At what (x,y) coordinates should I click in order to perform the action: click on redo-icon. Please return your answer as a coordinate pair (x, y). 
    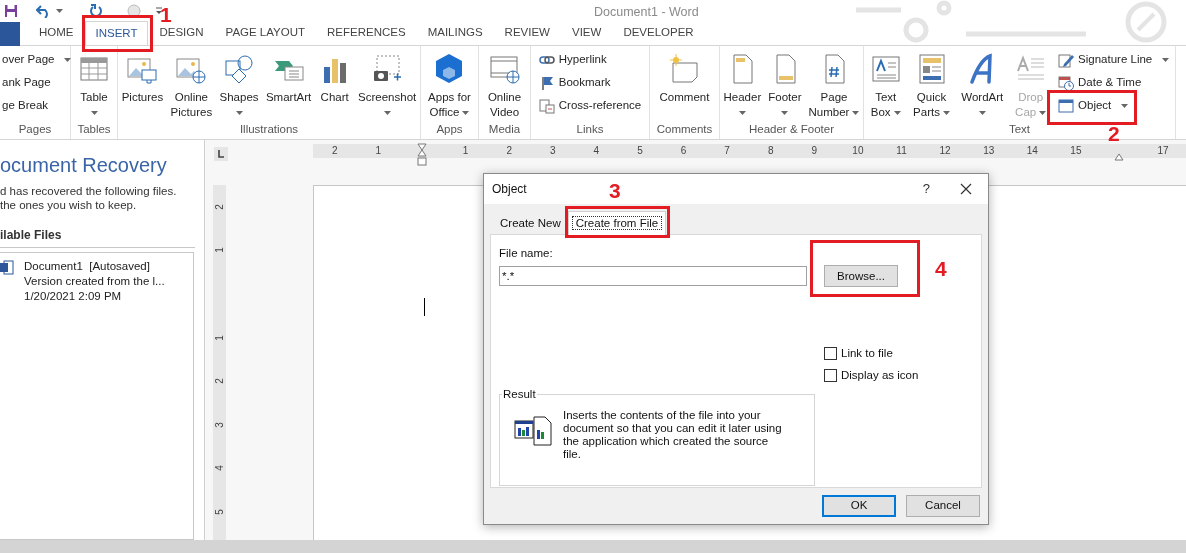
    Looking at the image, I should click on (96, 11).